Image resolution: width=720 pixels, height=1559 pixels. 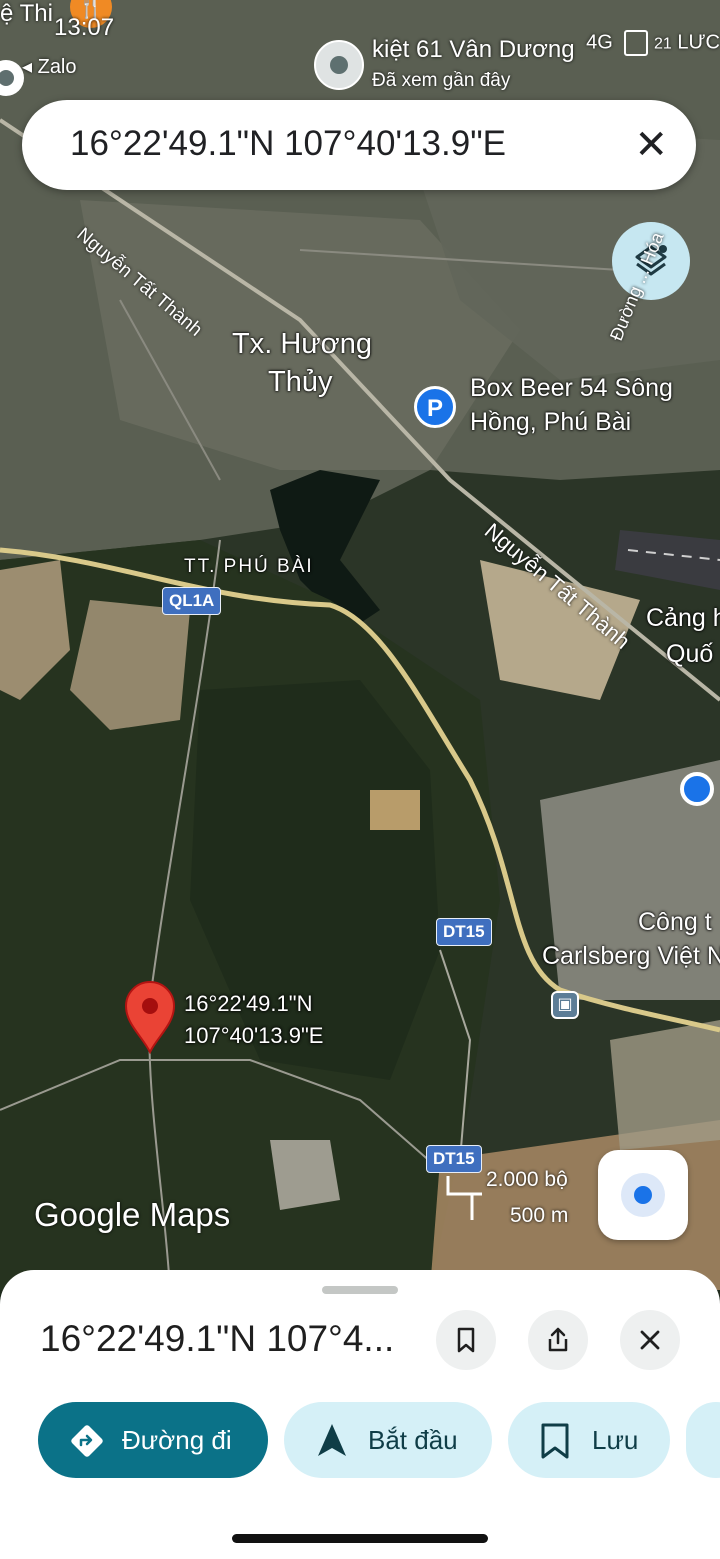 What do you see at coordinates (527, 1179) in the screenshot?
I see `scale-imperial: 2.000 bộ` at bounding box center [527, 1179].